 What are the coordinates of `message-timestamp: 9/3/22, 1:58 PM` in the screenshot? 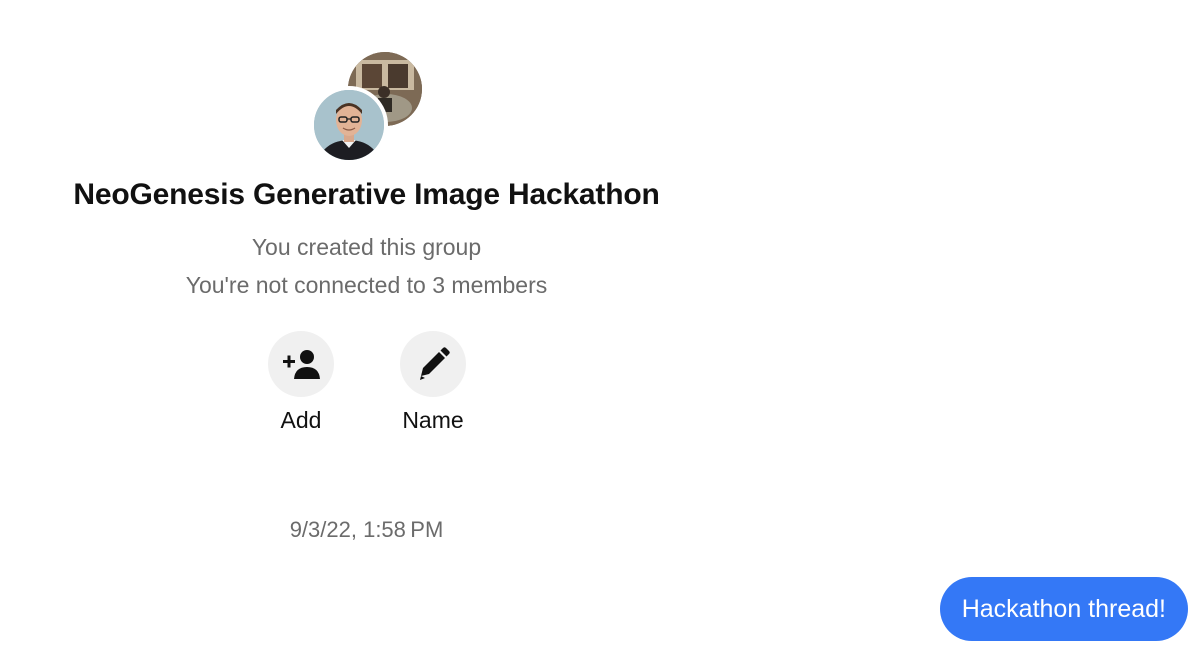 It's located at (366, 529).